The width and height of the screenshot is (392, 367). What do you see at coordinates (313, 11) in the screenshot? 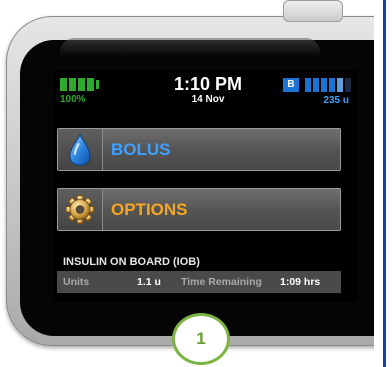
I see `device-top-button` at bounding box center [313, 11].